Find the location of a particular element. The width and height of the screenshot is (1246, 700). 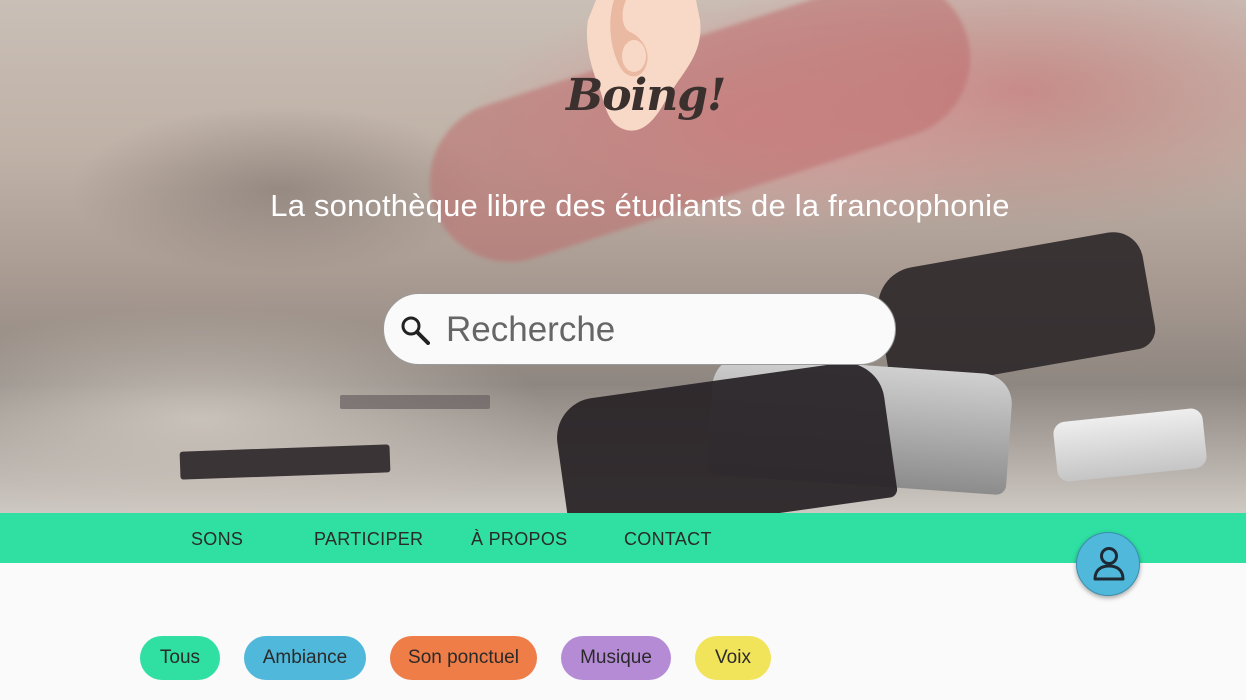

logo-text: Boing! is located at coordinates (646, 95).